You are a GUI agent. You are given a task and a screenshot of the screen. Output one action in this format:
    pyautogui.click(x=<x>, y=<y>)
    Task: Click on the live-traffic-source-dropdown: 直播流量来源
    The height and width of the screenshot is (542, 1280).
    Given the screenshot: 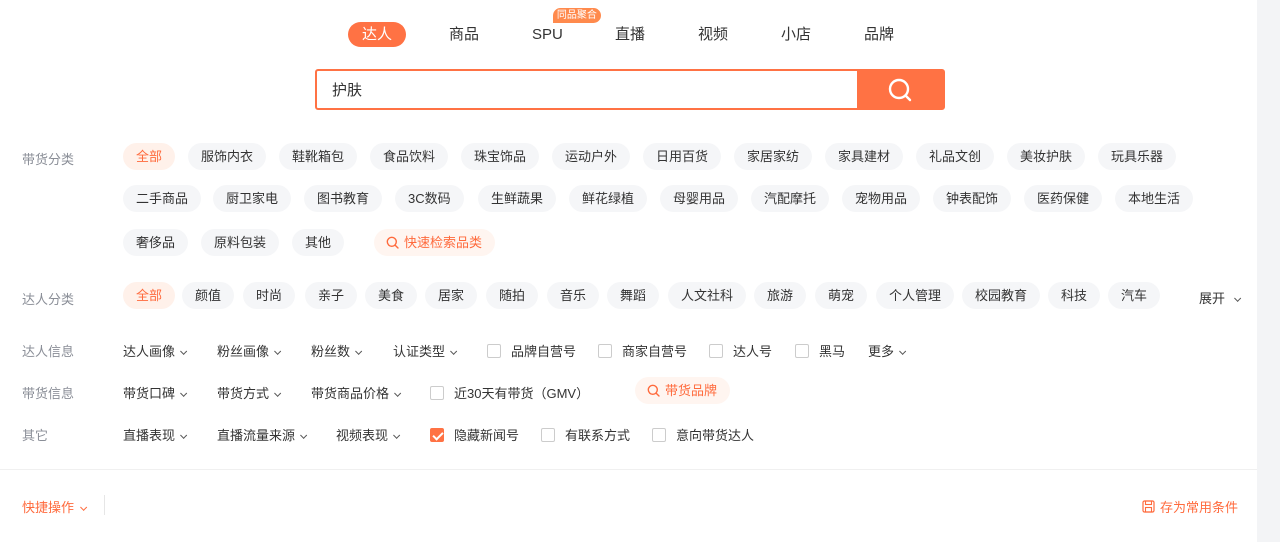 What is the action you would take?
    pyautogui.click(x=262, y=434)
    